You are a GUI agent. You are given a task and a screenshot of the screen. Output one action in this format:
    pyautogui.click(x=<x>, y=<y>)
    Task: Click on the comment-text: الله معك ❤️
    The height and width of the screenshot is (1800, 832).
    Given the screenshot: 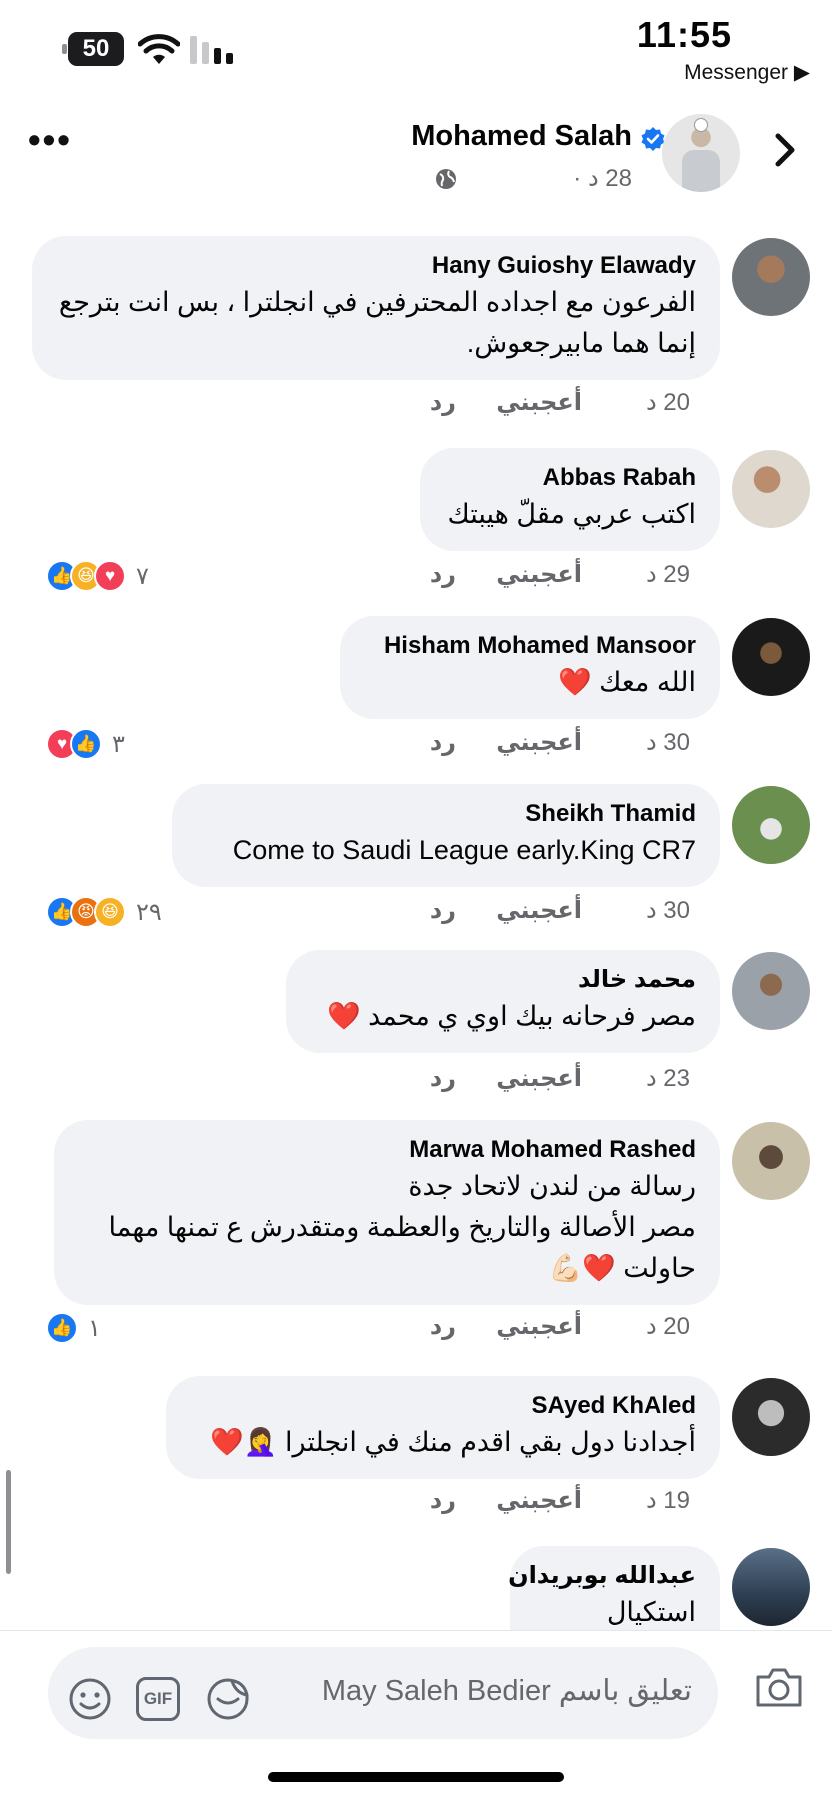 What is the action you would take?
    pyautogui.click(x=626, y=682)
    